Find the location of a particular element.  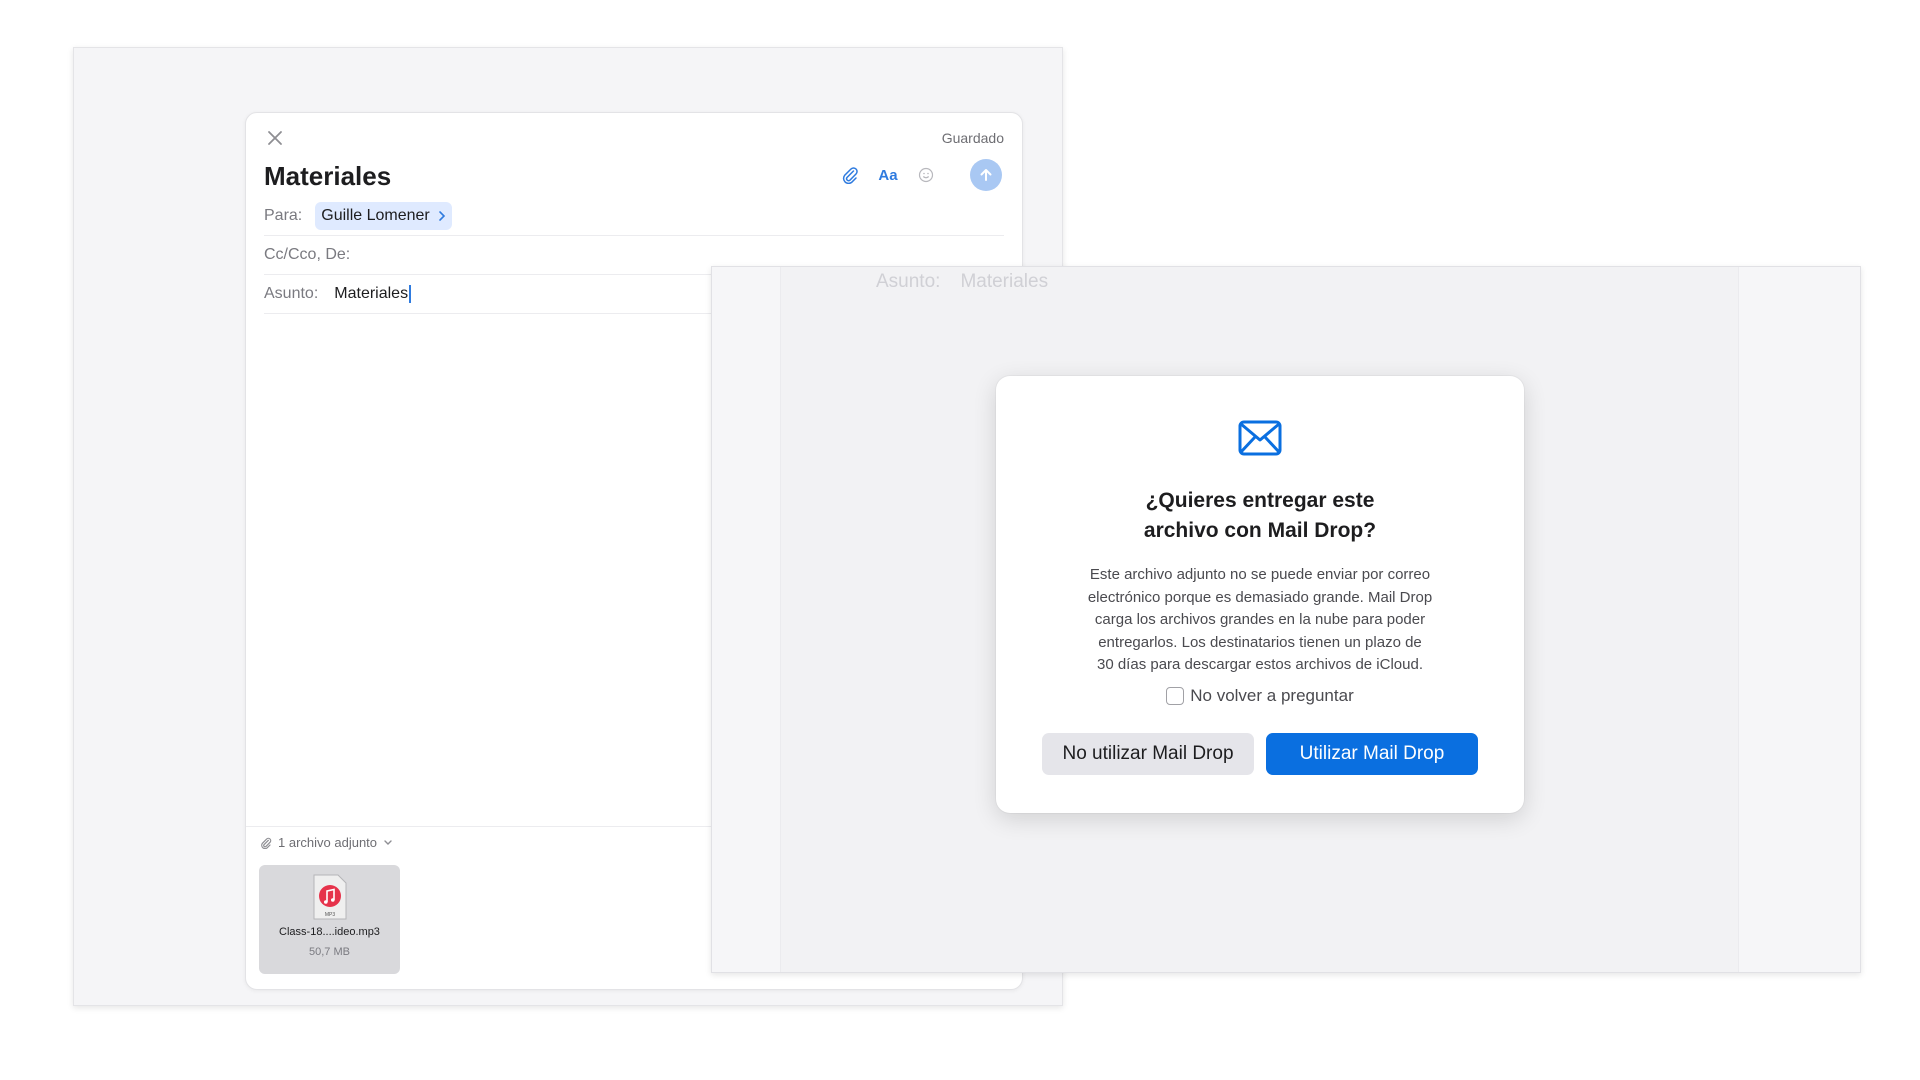

recipient-name: Guille Lomener is located at coordinates (375, 215).